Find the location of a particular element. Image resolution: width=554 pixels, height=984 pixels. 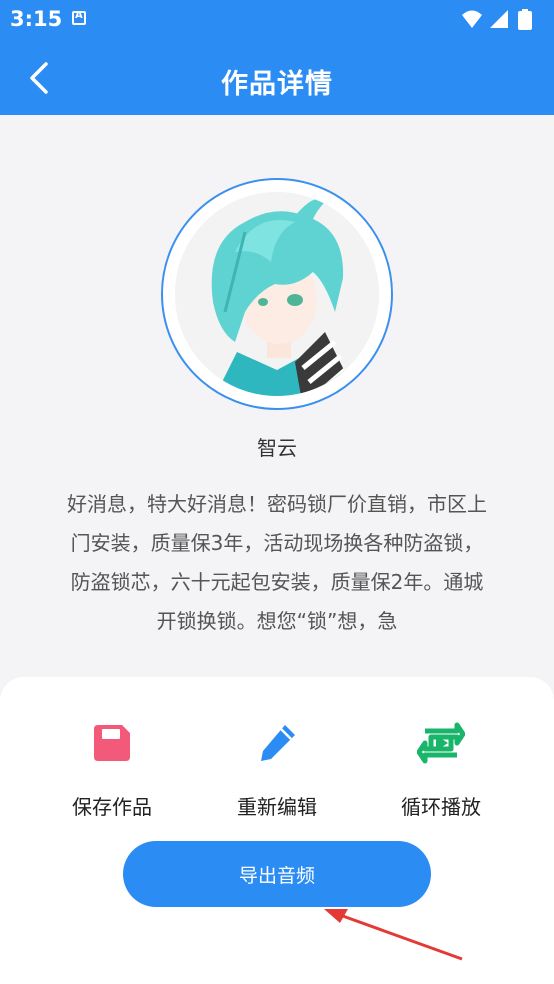

a-notification-icon is located at coordinates (79, 17).